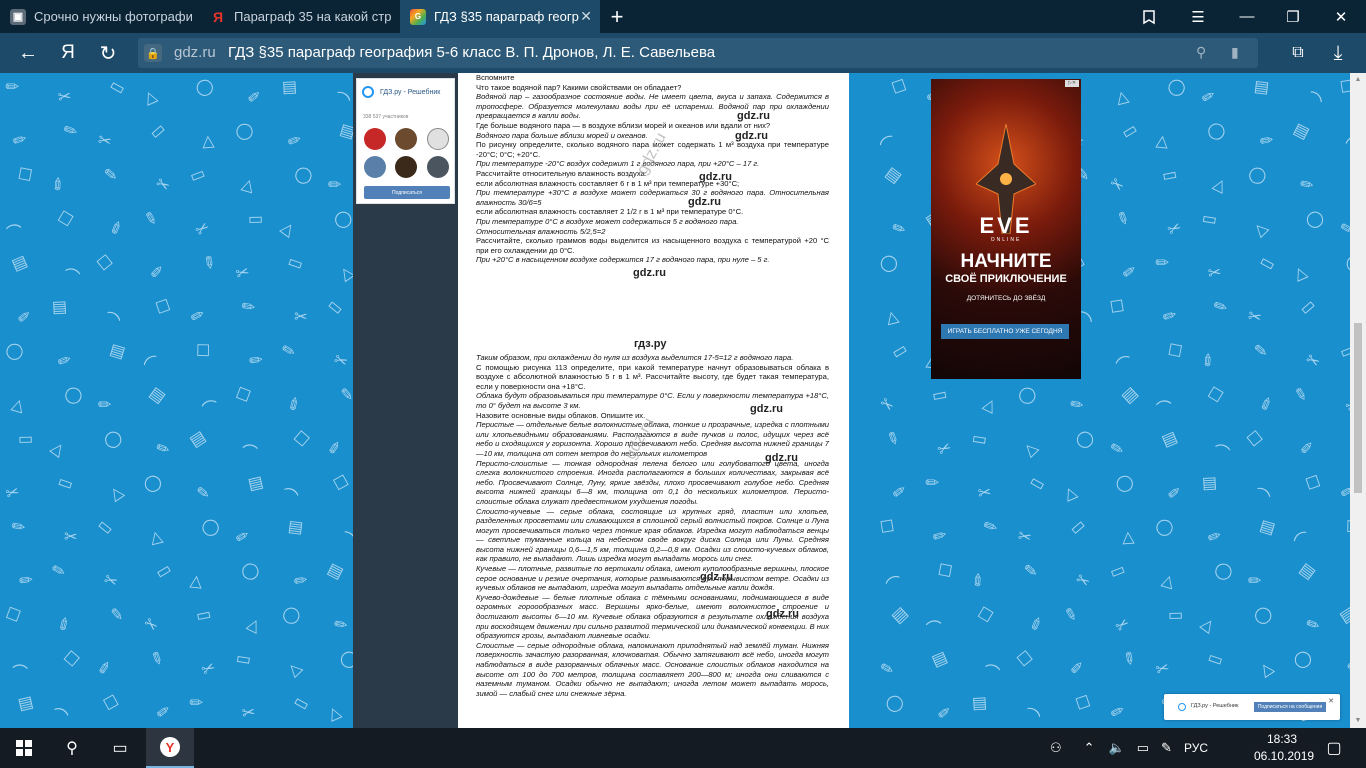 The height and width of the screenshot is (768, 1366). What do you see at coordinates (1117, 748) in the screenshot?
I see `volume-icon: 🔈` at bounding box center [1117, 748].